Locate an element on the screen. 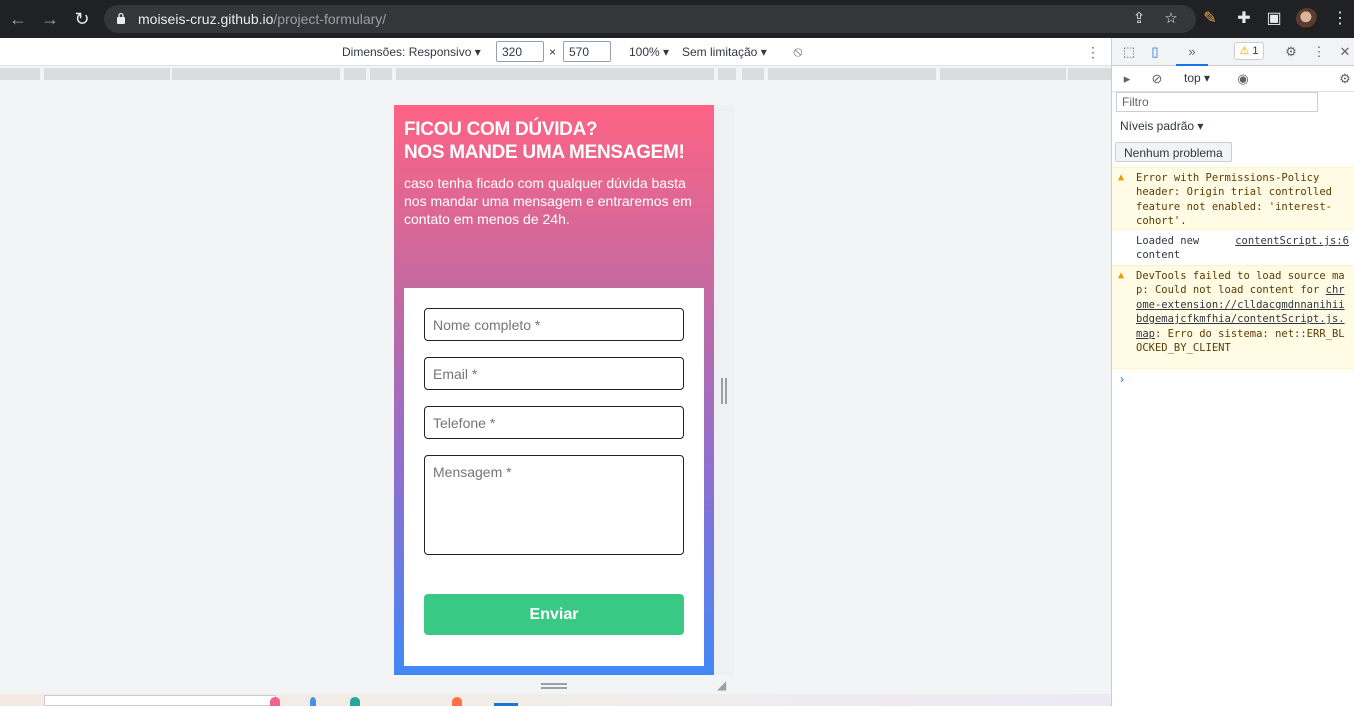 The height and width of the screenshot is (709, 1354). throttle-label: Sem limitação is located at coordinates (720, 52).